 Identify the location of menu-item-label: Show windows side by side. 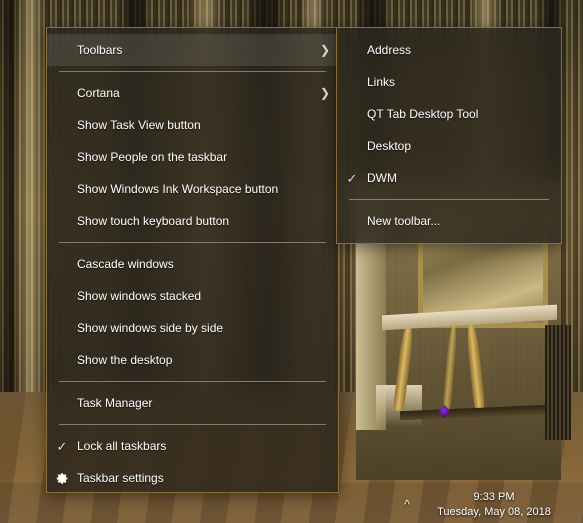
(150, 328).